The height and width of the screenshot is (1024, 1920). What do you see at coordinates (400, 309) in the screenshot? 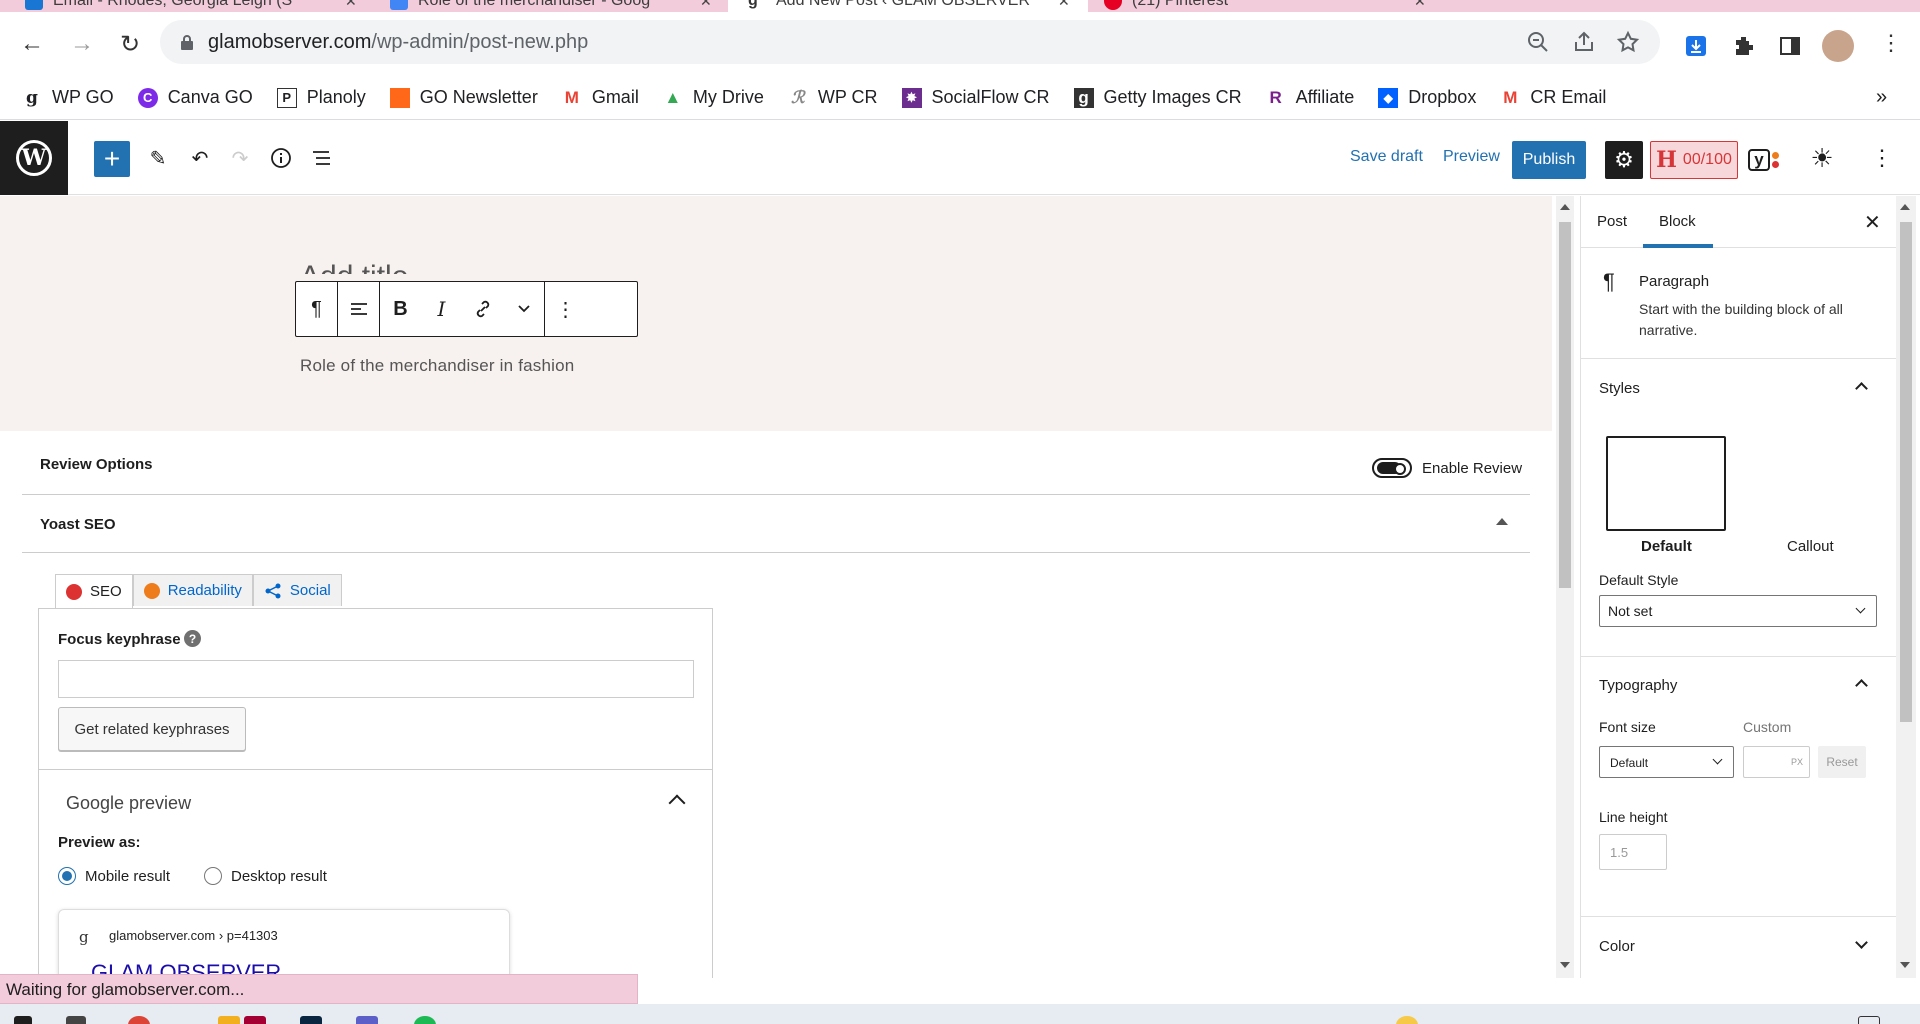
I see `bold-icon: B` at bounding box center [400, 309].